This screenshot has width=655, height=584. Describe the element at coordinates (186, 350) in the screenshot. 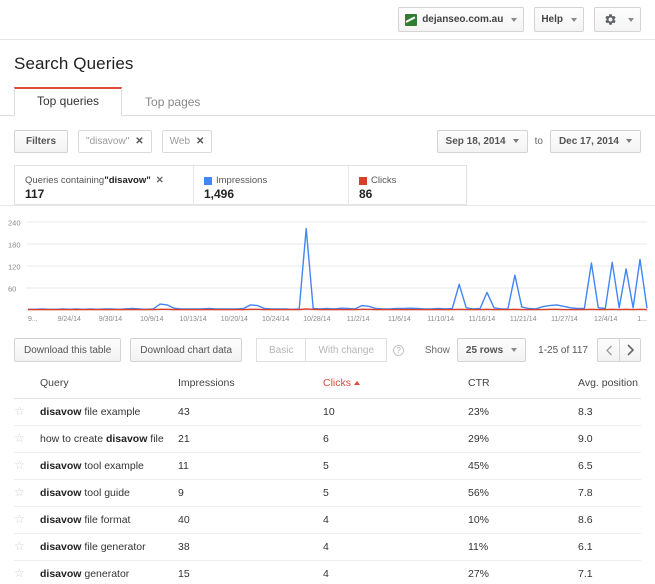

I see `download-chart-data-button: Download chart data` at that location.